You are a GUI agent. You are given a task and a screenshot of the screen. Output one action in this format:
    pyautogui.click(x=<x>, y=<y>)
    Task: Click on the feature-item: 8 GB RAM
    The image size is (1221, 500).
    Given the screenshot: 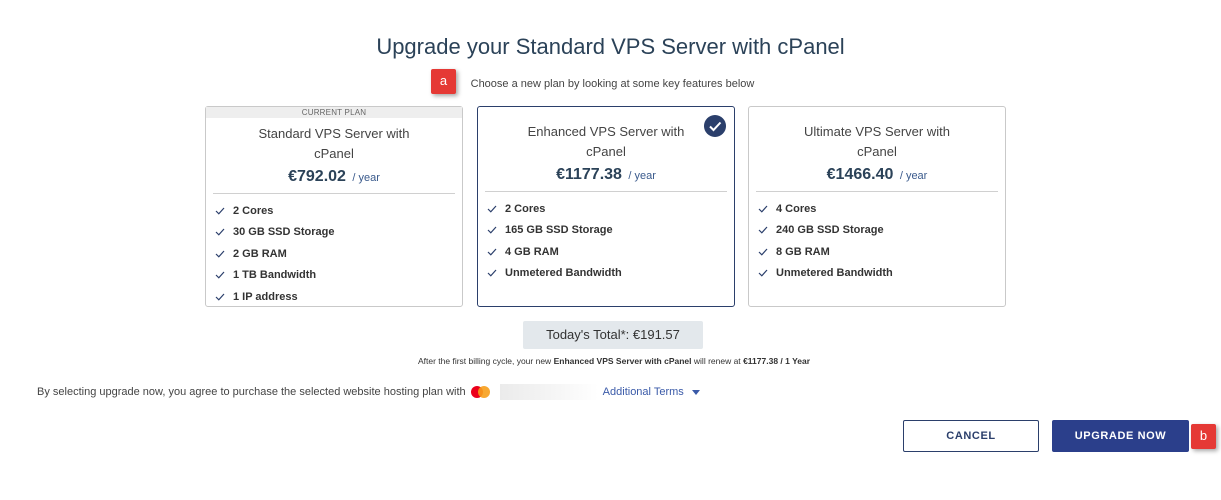 What is the action you would take?
    pyautogui.click(x=881, y=252)
    